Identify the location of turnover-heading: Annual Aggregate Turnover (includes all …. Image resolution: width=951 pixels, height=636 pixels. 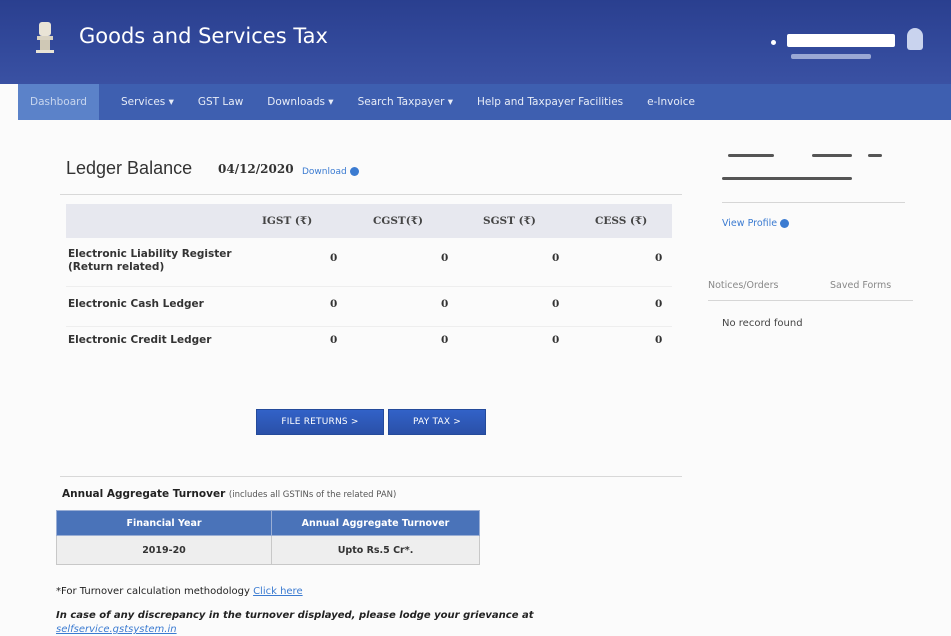
(229, 494).